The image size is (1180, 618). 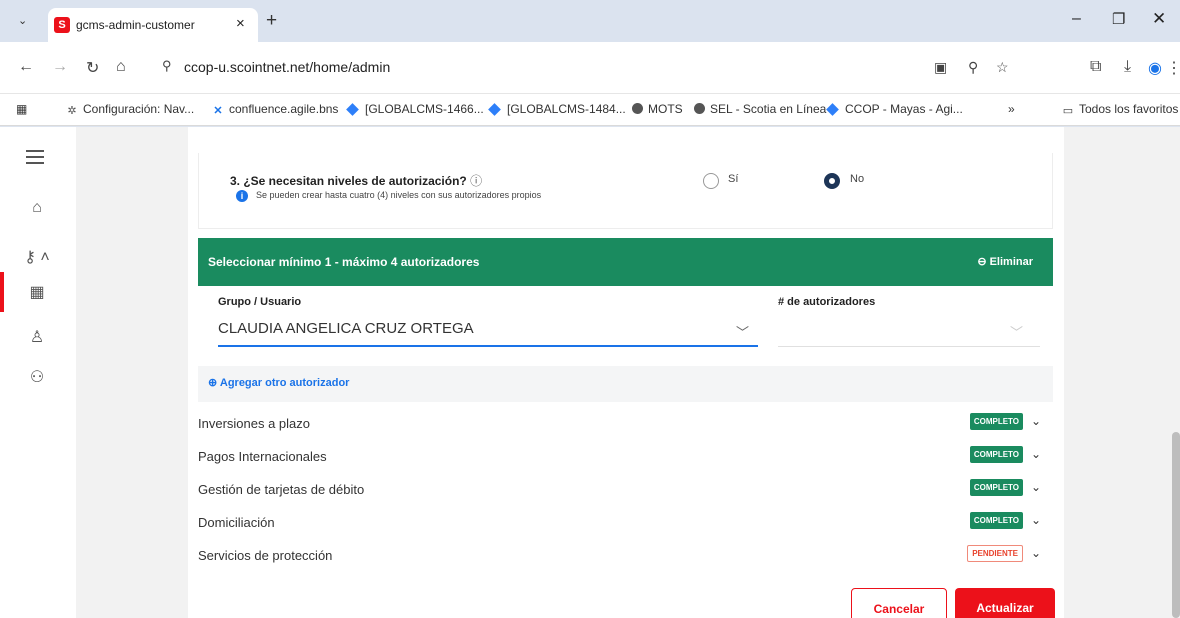 What do you see at coordinates (995, 553) in the screenshot?
I see `status-badge: PENDIENTE` at bounding box center [995, 553].